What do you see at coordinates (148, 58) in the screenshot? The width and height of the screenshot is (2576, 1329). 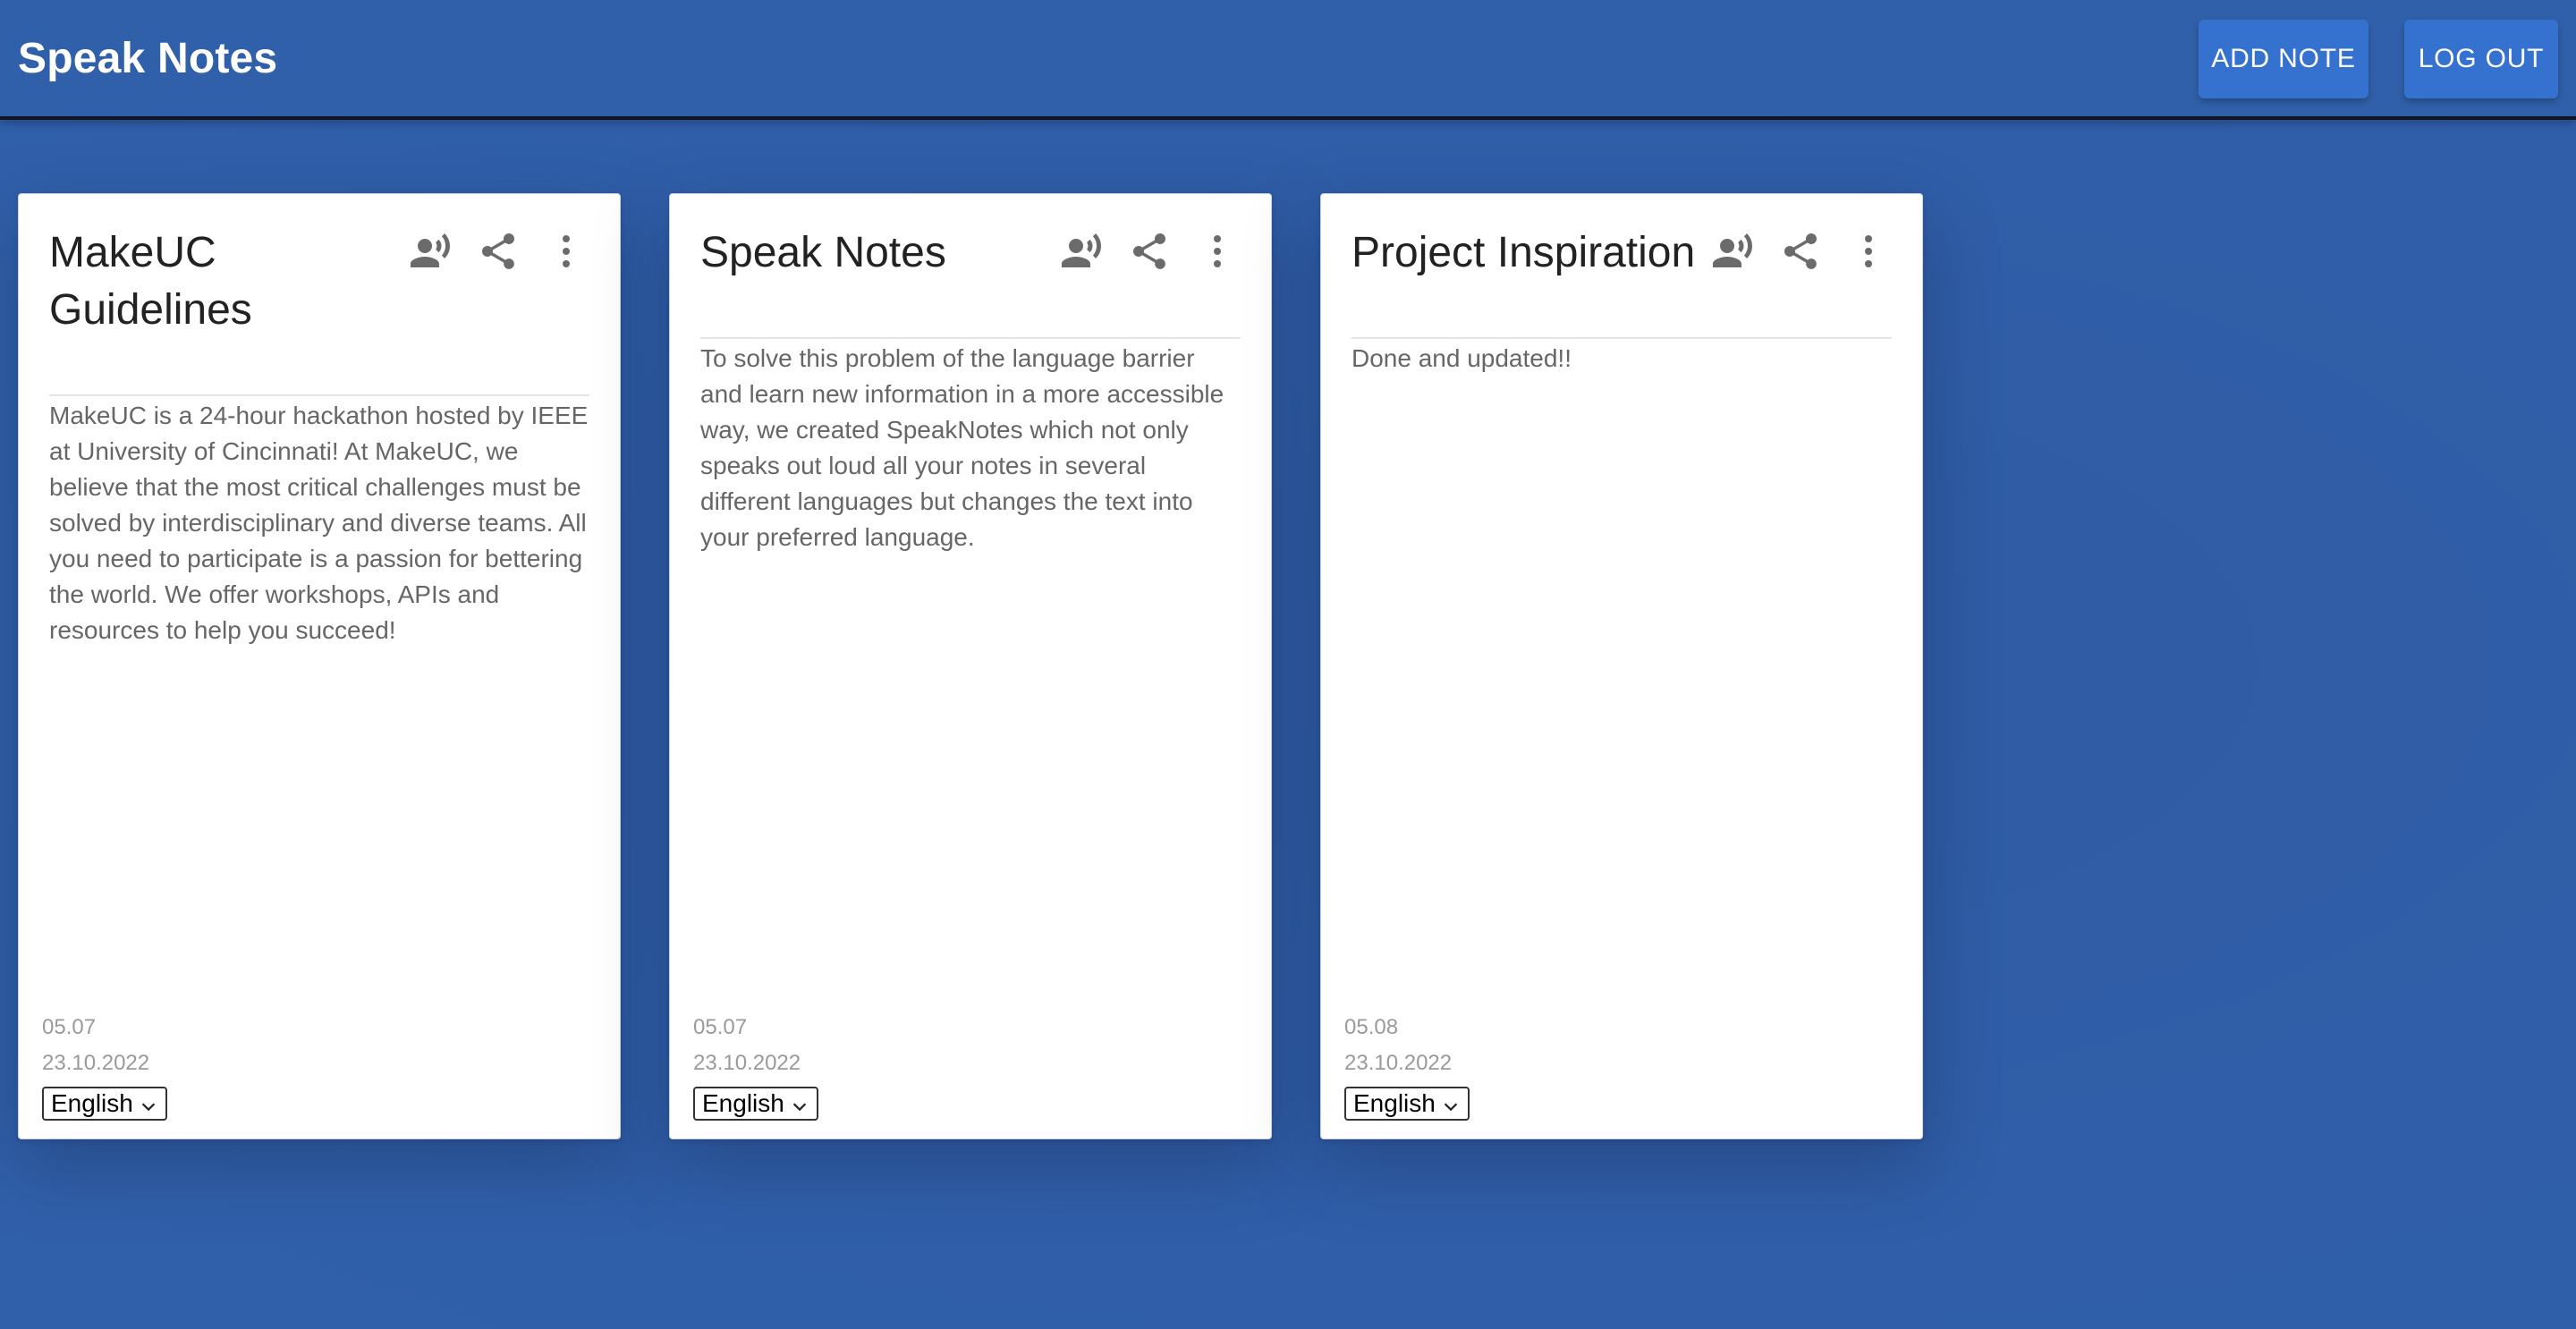 I see `app-title: Speak Notes` at bounding box center [148, 58].